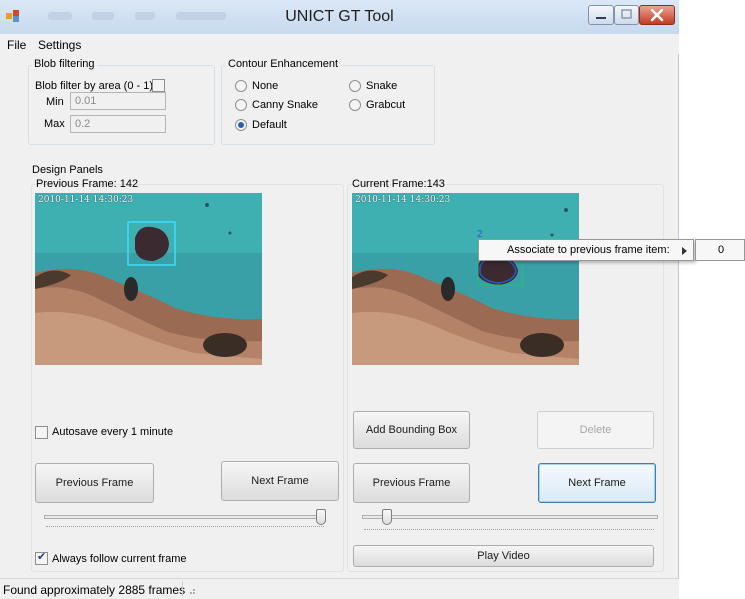 Image resolution: width=745 pixels, height=599 pixels. What do you see at coordinates (684, 251) in the screenshot?
I see `submenu-arrow-icon` at bounding box center [684, 251].